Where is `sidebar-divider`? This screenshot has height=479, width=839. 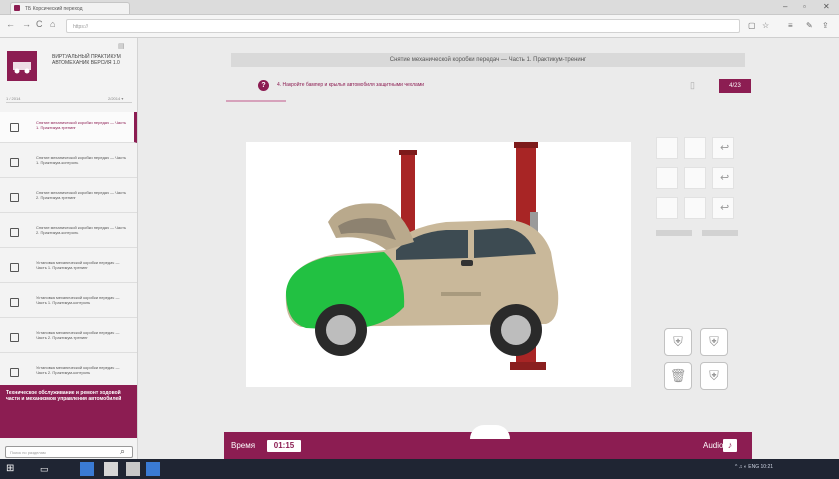 sidebar-divider is located at coordinates (69, 102).